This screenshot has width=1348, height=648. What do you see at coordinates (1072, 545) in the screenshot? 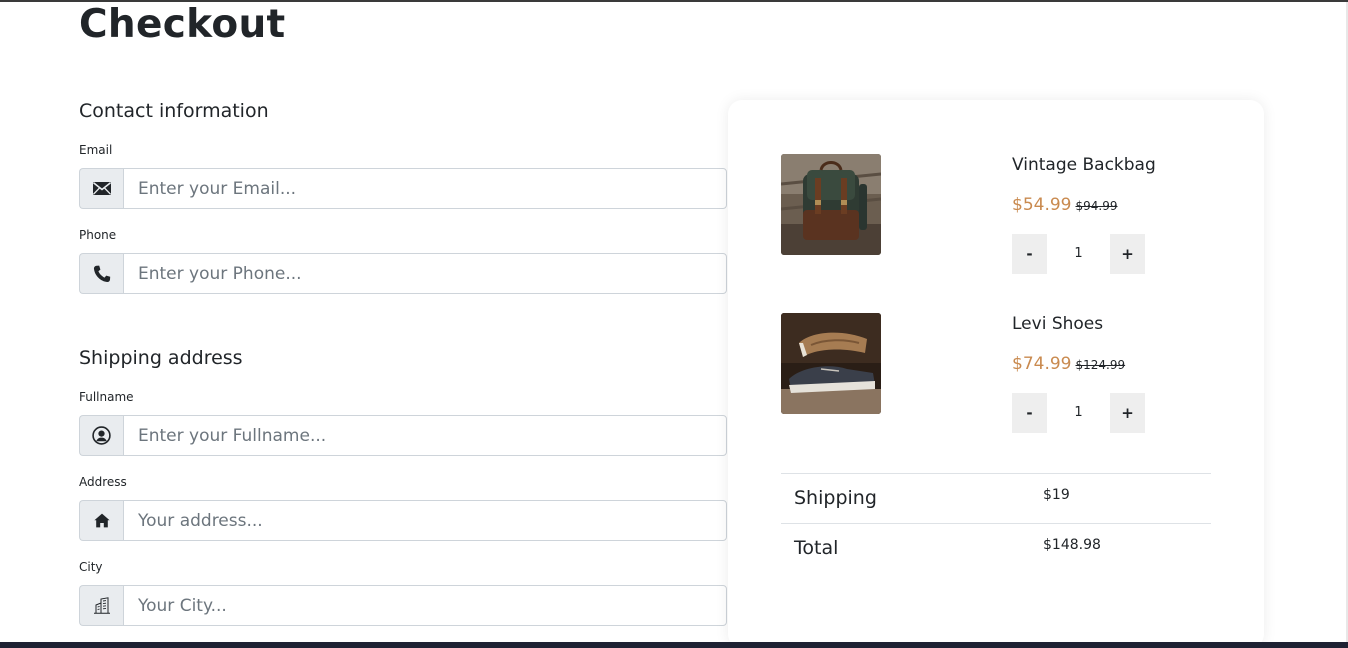
I see `total-value: $148.98` at bounding box center [1072, 545].